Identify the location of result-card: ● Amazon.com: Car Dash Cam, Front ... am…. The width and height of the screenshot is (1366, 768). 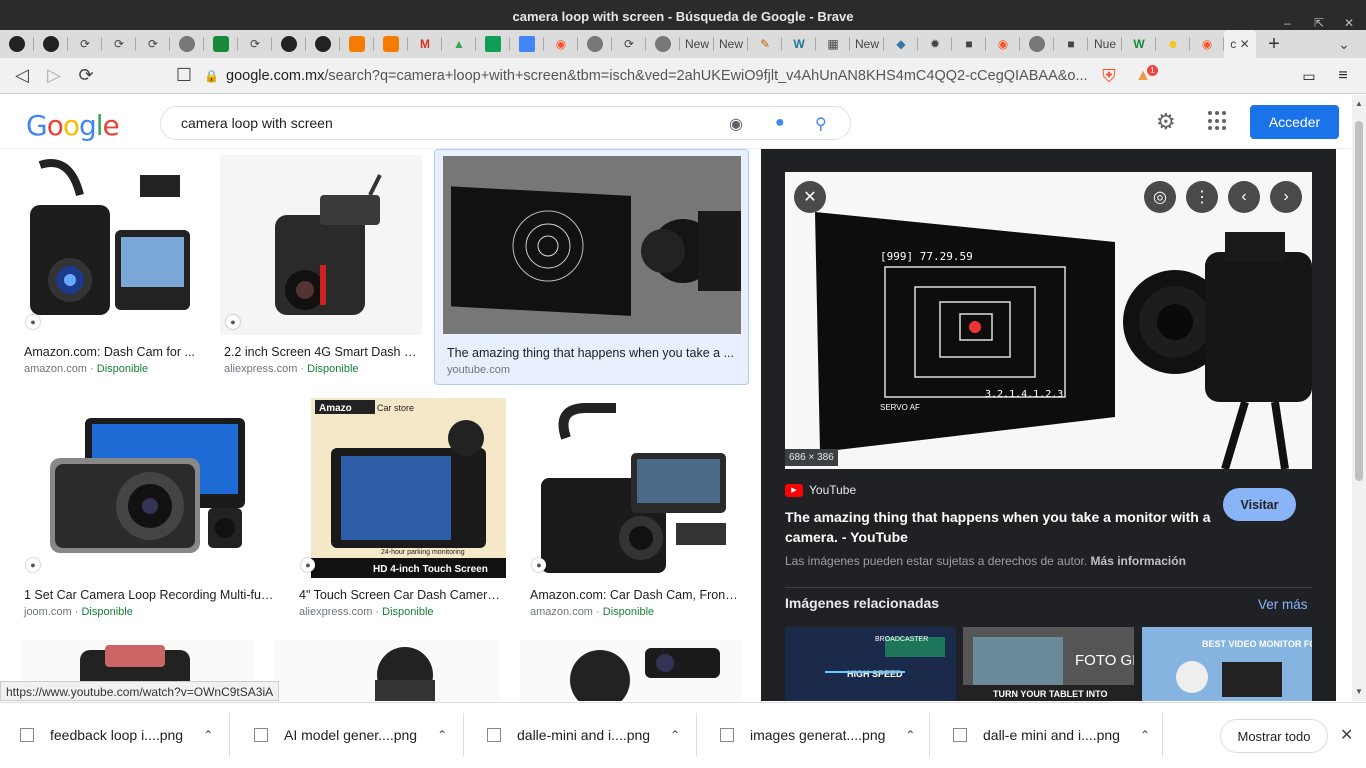
(633, 510).